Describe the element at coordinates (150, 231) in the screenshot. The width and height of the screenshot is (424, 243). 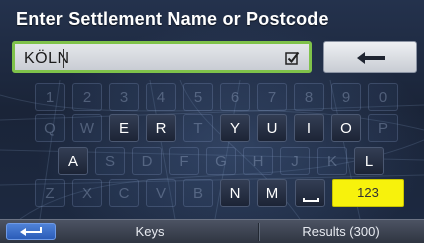
I see `keys-button: Keys` at that location.